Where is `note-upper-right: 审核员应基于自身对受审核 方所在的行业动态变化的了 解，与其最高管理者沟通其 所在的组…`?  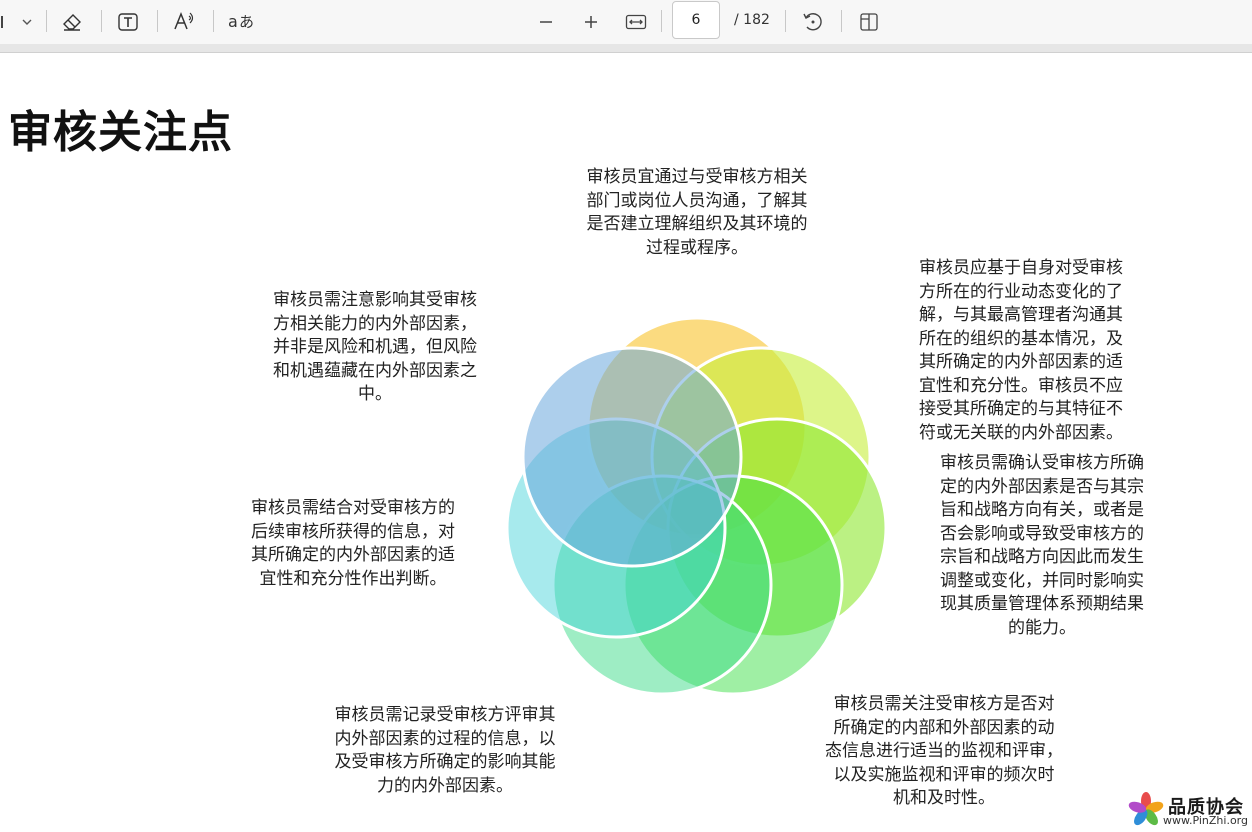 note-upper-right: 审核员应基于自身对受审核 方所在的行业动态变化的了 解，与其最高管理者沟通其 所在的组… is located at coordinates (1021, 350).